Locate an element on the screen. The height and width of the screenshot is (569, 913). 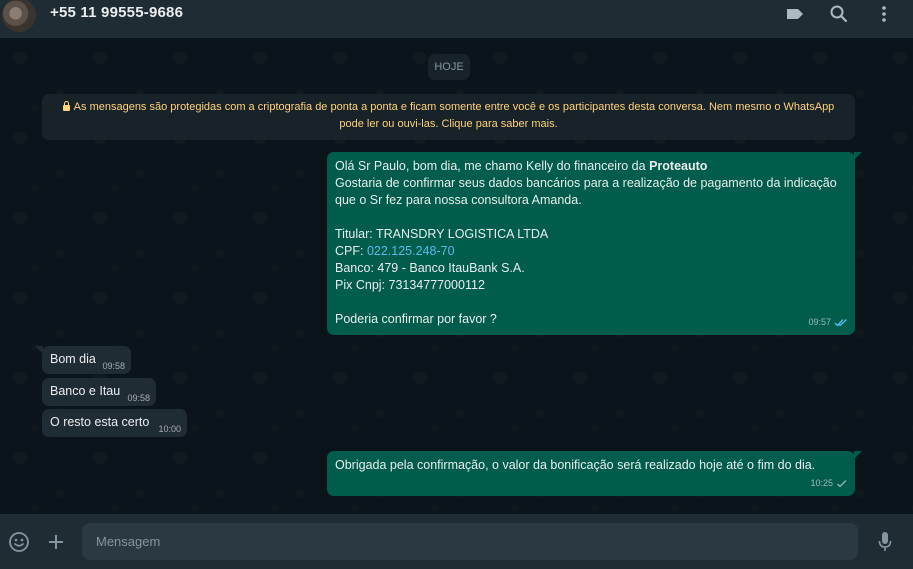
label-icon is located at coordinates (795, 14).